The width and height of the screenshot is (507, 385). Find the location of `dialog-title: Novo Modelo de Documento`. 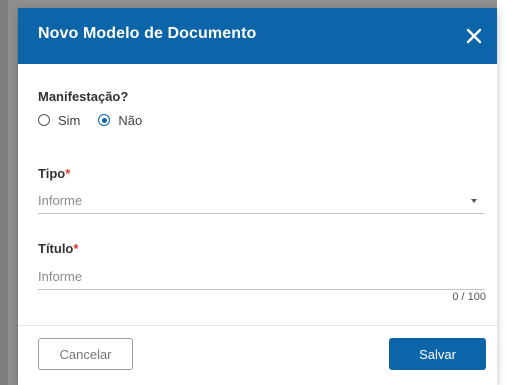

dialog-title: Novo Modelo de Documento is located at coordinates (147, 33).